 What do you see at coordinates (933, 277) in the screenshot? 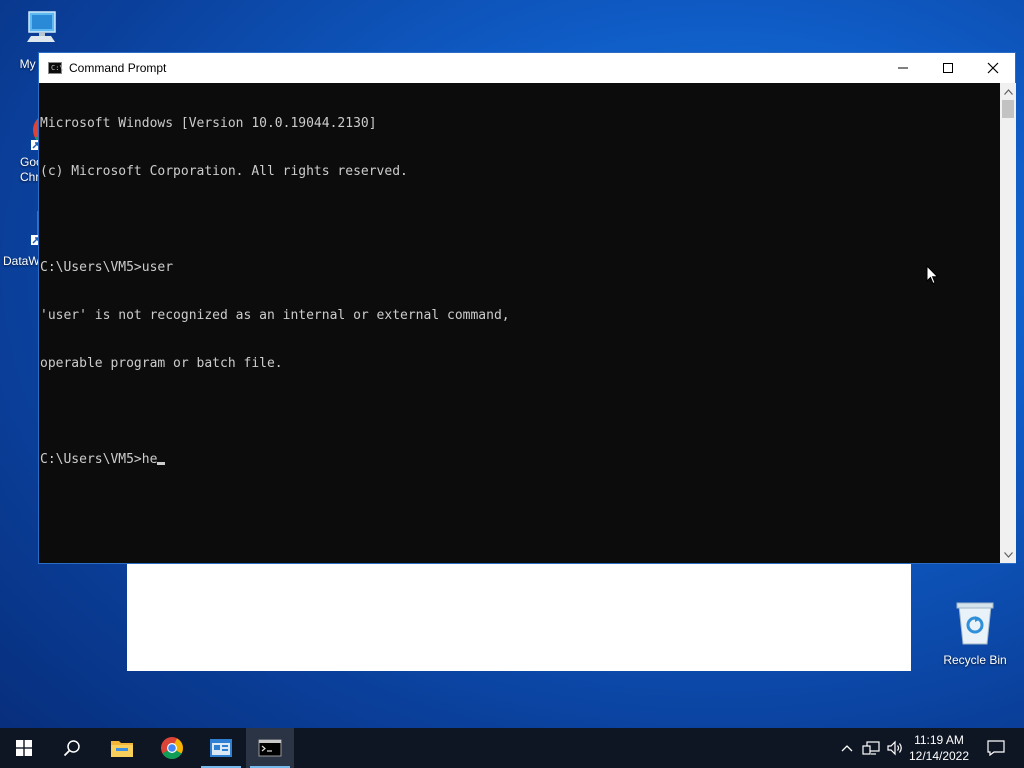
I see `mouse-pointer-icon` at bounding box center [933, 277].